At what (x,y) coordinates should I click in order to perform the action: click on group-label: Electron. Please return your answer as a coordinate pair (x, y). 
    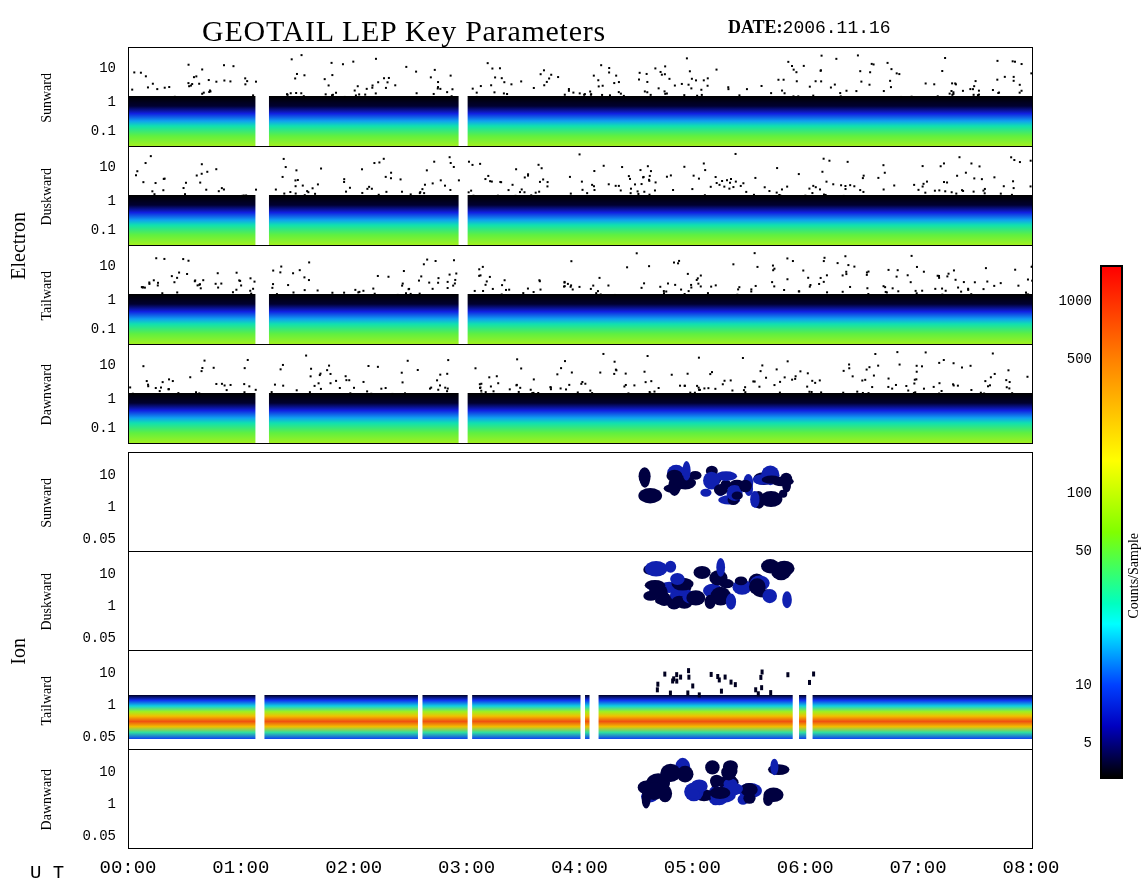
    Looking at the image, I should click on (17, 246).